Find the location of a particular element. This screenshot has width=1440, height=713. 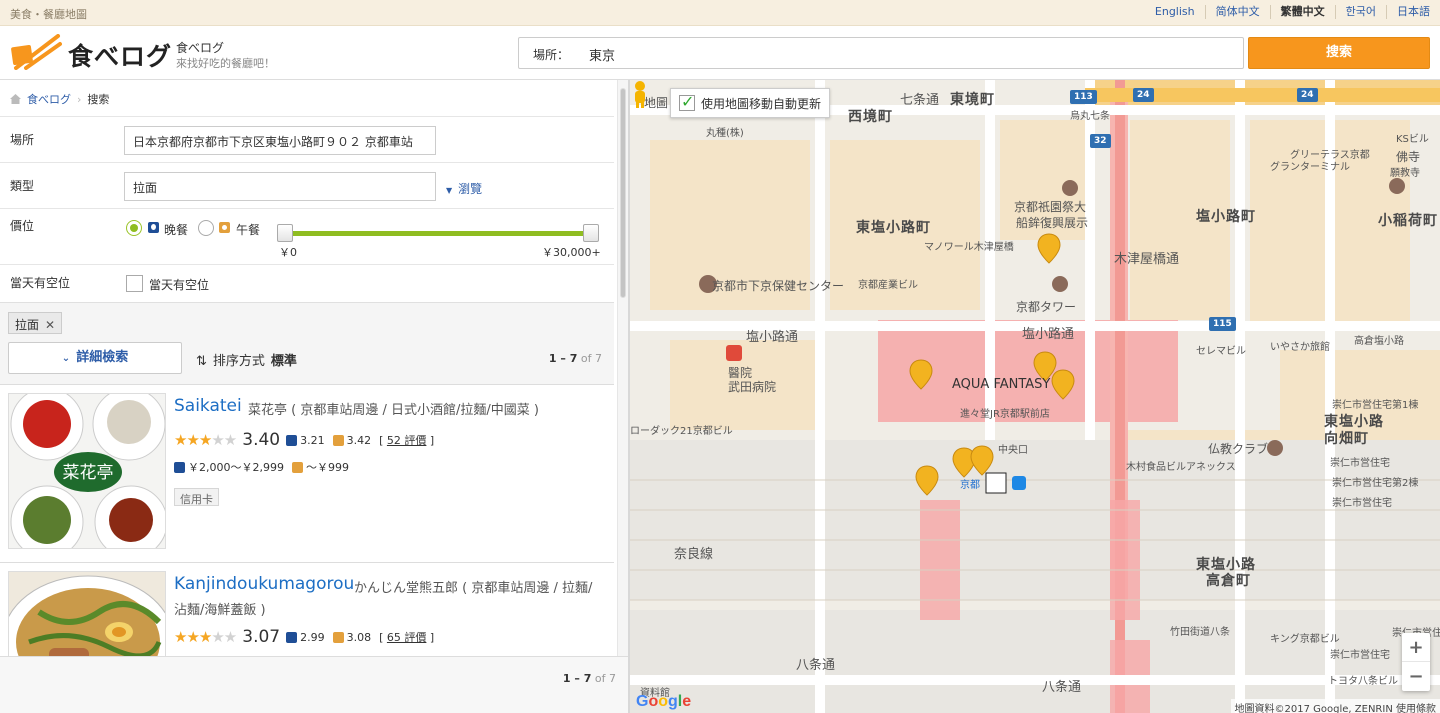

filter-row-genre: 類型 拉面 ▼ 瀏覽 is located at coordinates (307, 185).